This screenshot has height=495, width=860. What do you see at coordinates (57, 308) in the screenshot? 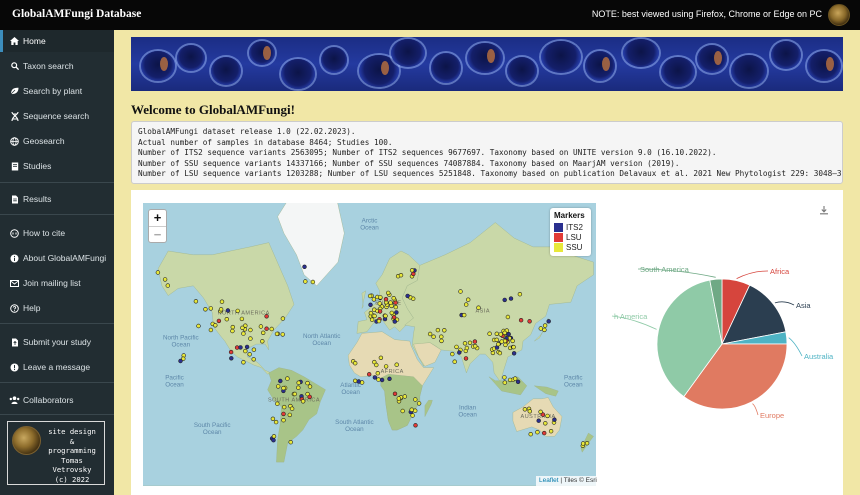
I see `sidebar-item-help: Help` at bounding box center [57, 308].